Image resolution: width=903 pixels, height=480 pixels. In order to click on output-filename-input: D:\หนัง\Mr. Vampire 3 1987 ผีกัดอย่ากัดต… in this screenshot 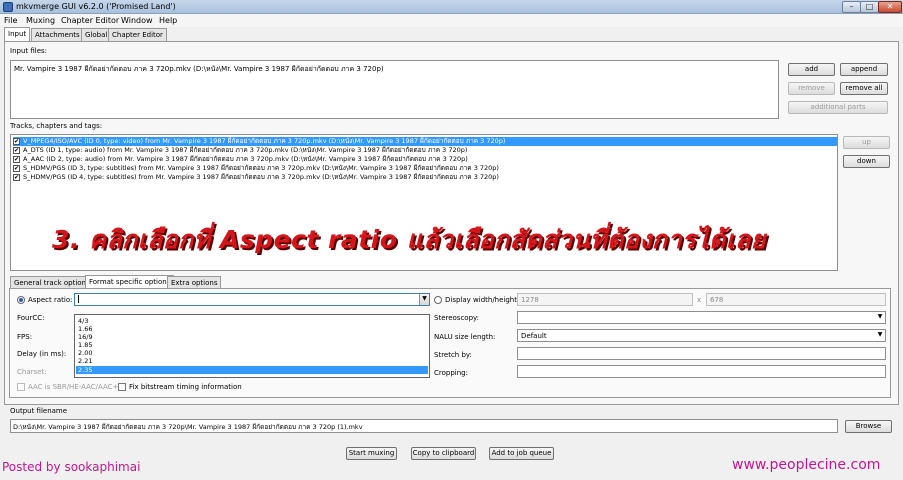, I will do `click(424, 426)`.